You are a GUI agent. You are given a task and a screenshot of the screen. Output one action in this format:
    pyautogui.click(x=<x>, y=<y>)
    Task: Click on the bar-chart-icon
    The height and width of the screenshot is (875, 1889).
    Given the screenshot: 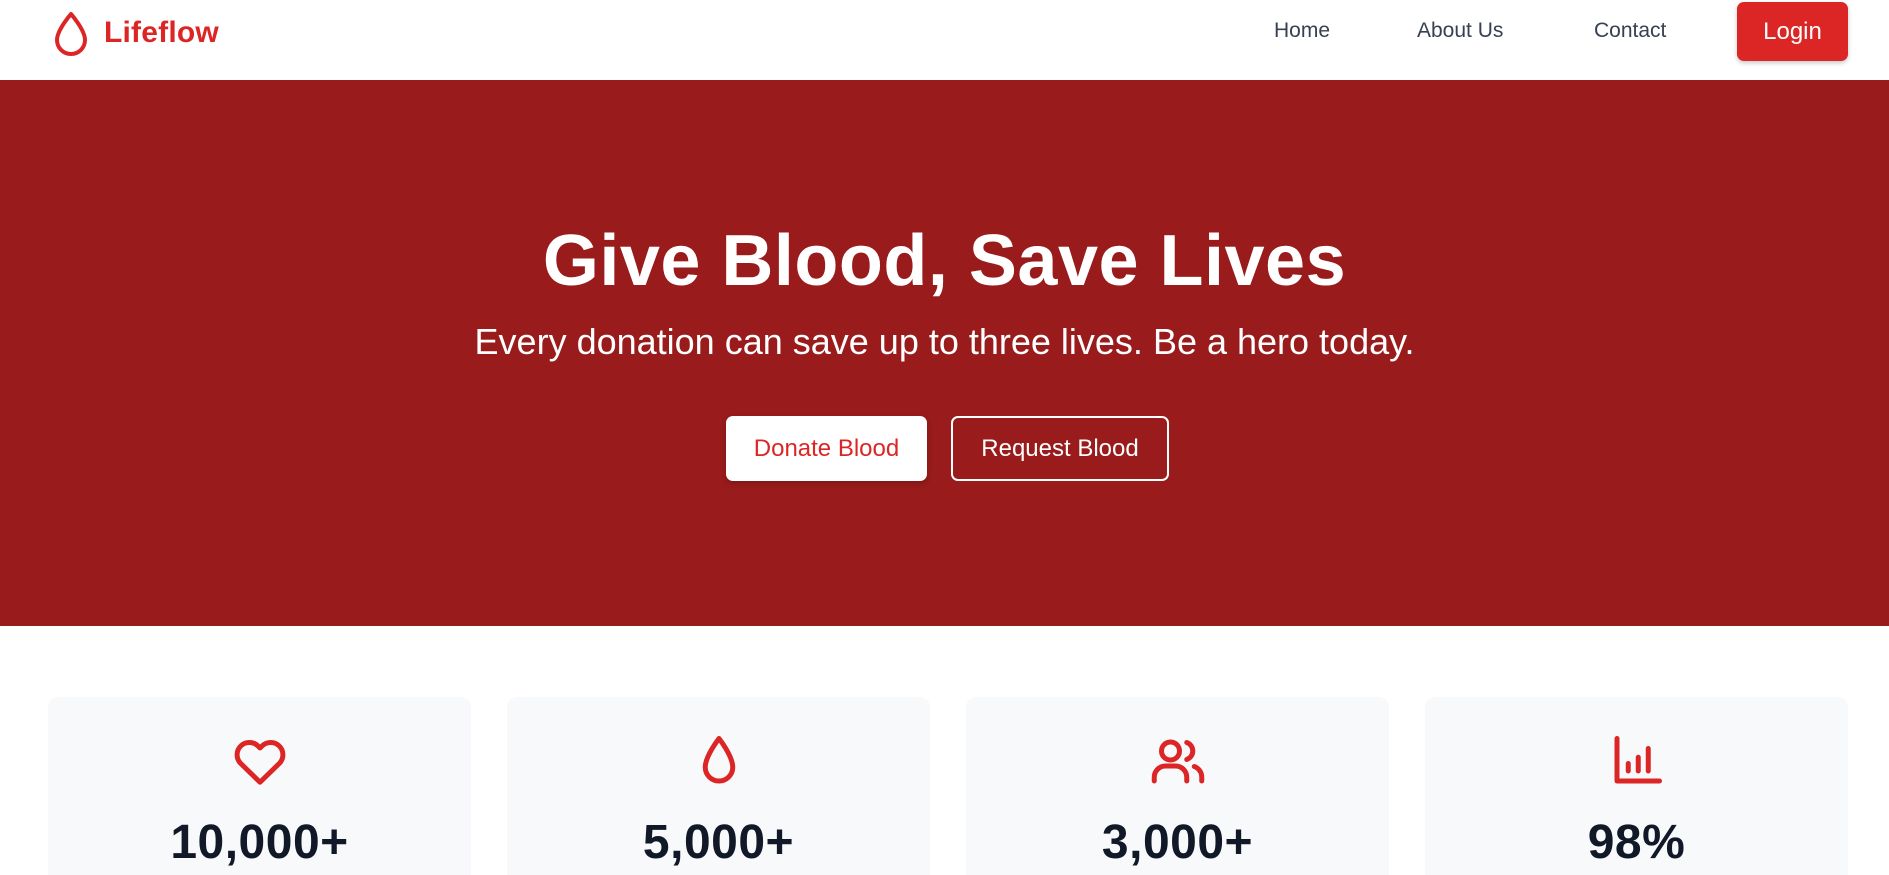 What is the action you would take?
    pyautogui.click(x=1638, y=760)
    